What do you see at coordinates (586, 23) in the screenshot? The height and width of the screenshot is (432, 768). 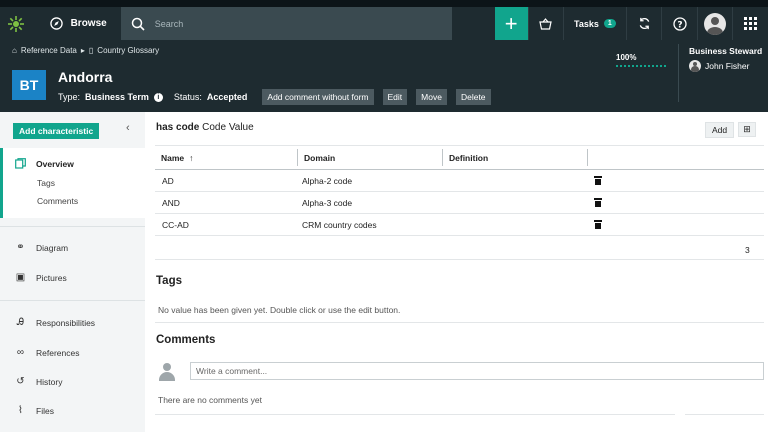 I see `tasks-label: Tasks` at bounding box center [586, 23].